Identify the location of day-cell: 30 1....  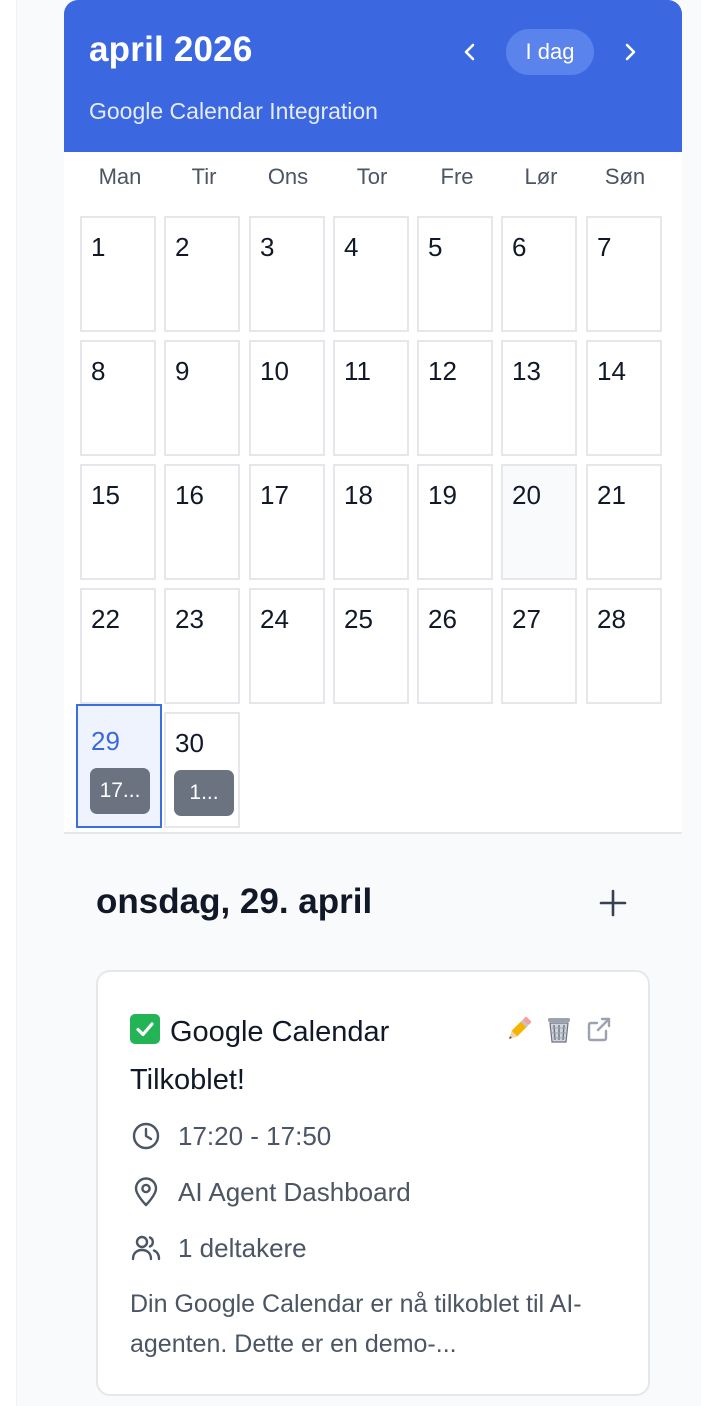
(202, 770).